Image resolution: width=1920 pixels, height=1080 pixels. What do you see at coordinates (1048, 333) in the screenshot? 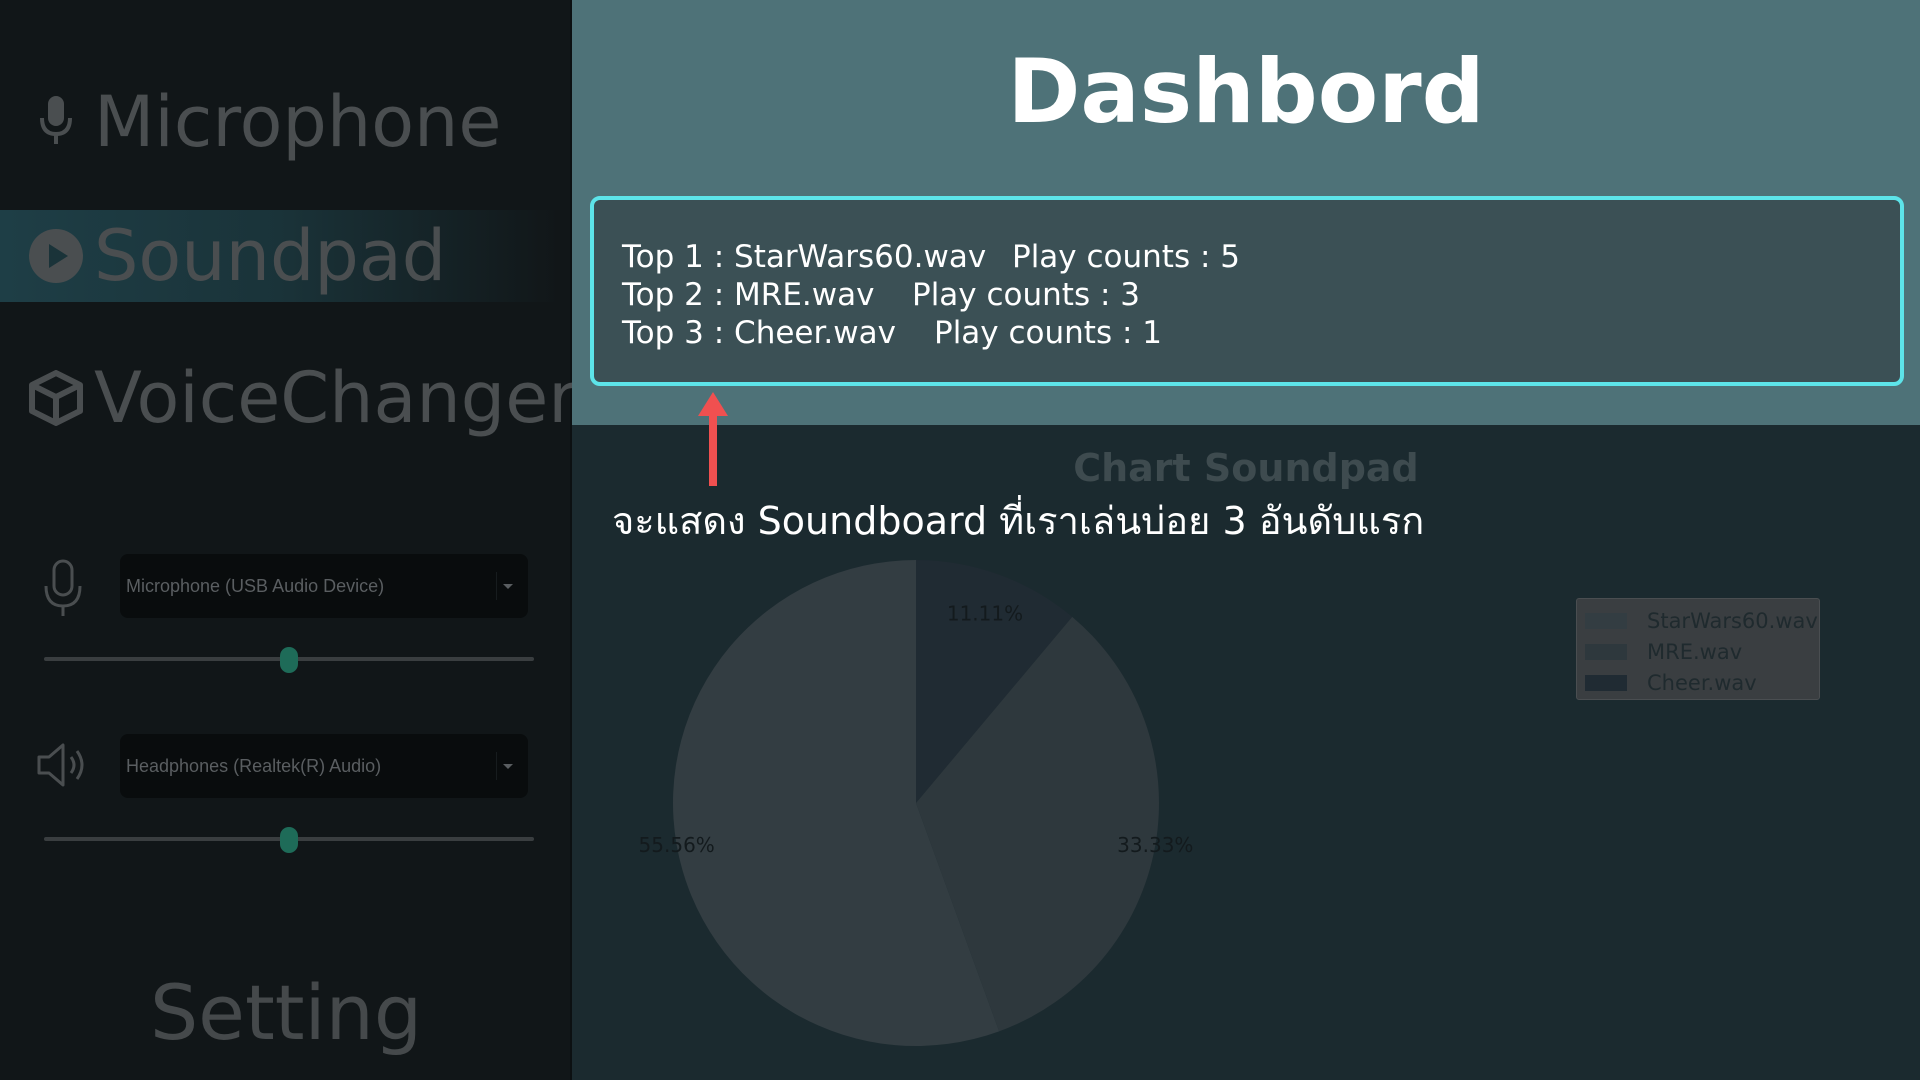
I see `top-play-count: Play counts : 1` at bounding box center [1048, 333].